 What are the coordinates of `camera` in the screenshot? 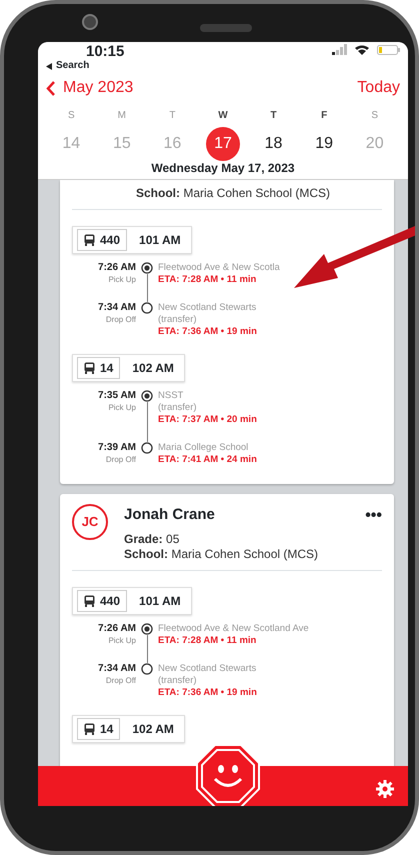 It's located at (90, 22).